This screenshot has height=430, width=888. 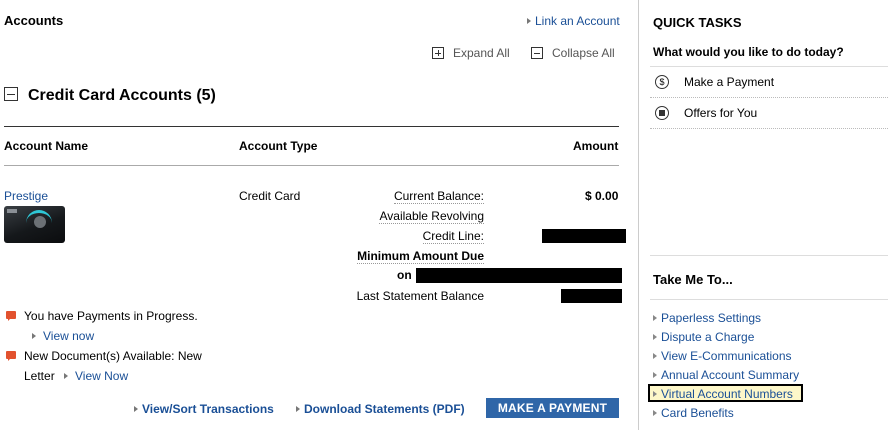 I want to click on take-me-to-label: Annual Account Summary, so click(x=730, y=375).